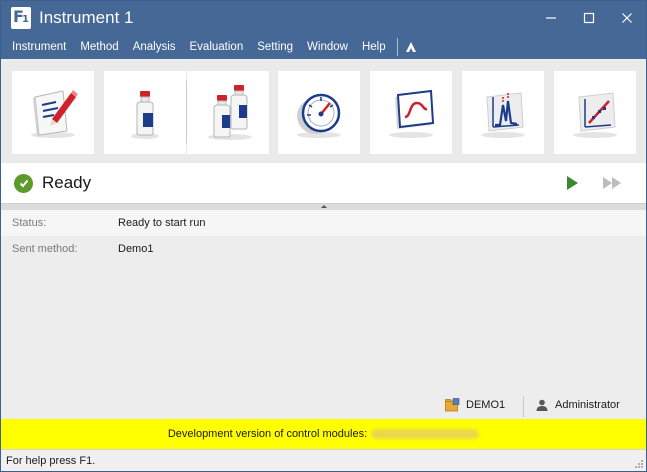 This screenshot has height=472, width=647. What do you see at coordinates (39, 47) in the screenshot?
I see `menu-instrument: Instrument` at bounding box center [39, 47].